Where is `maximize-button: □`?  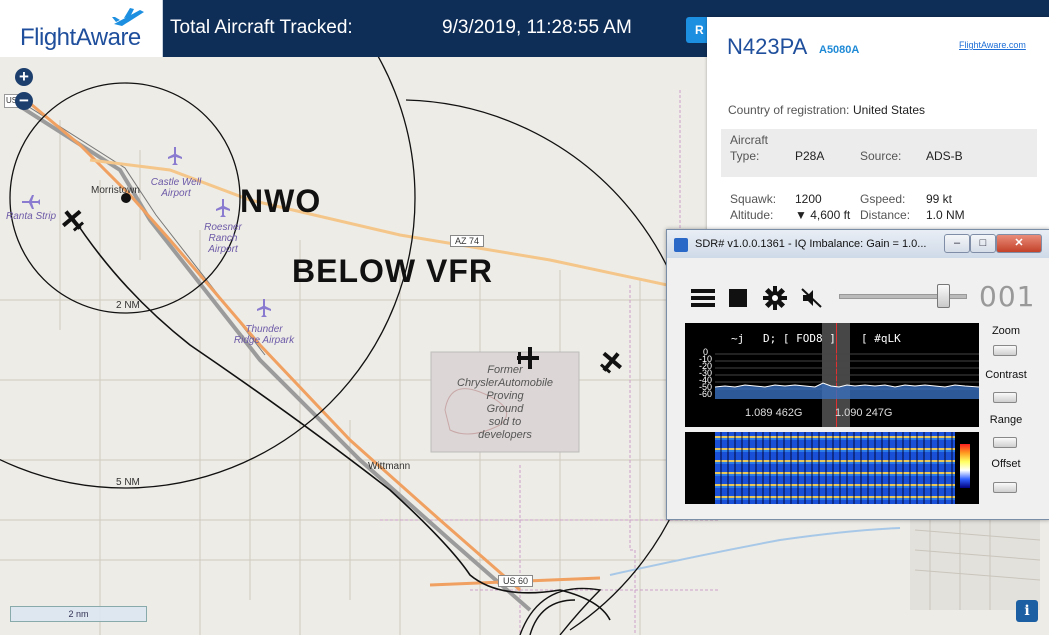
maximize-button: □ is located at coordinates (983, 243).